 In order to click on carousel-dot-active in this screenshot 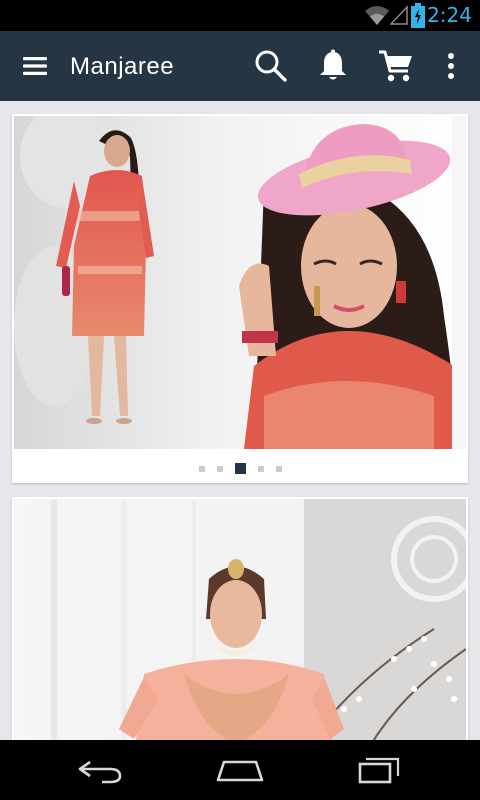, I will do `click(240, 469)`.